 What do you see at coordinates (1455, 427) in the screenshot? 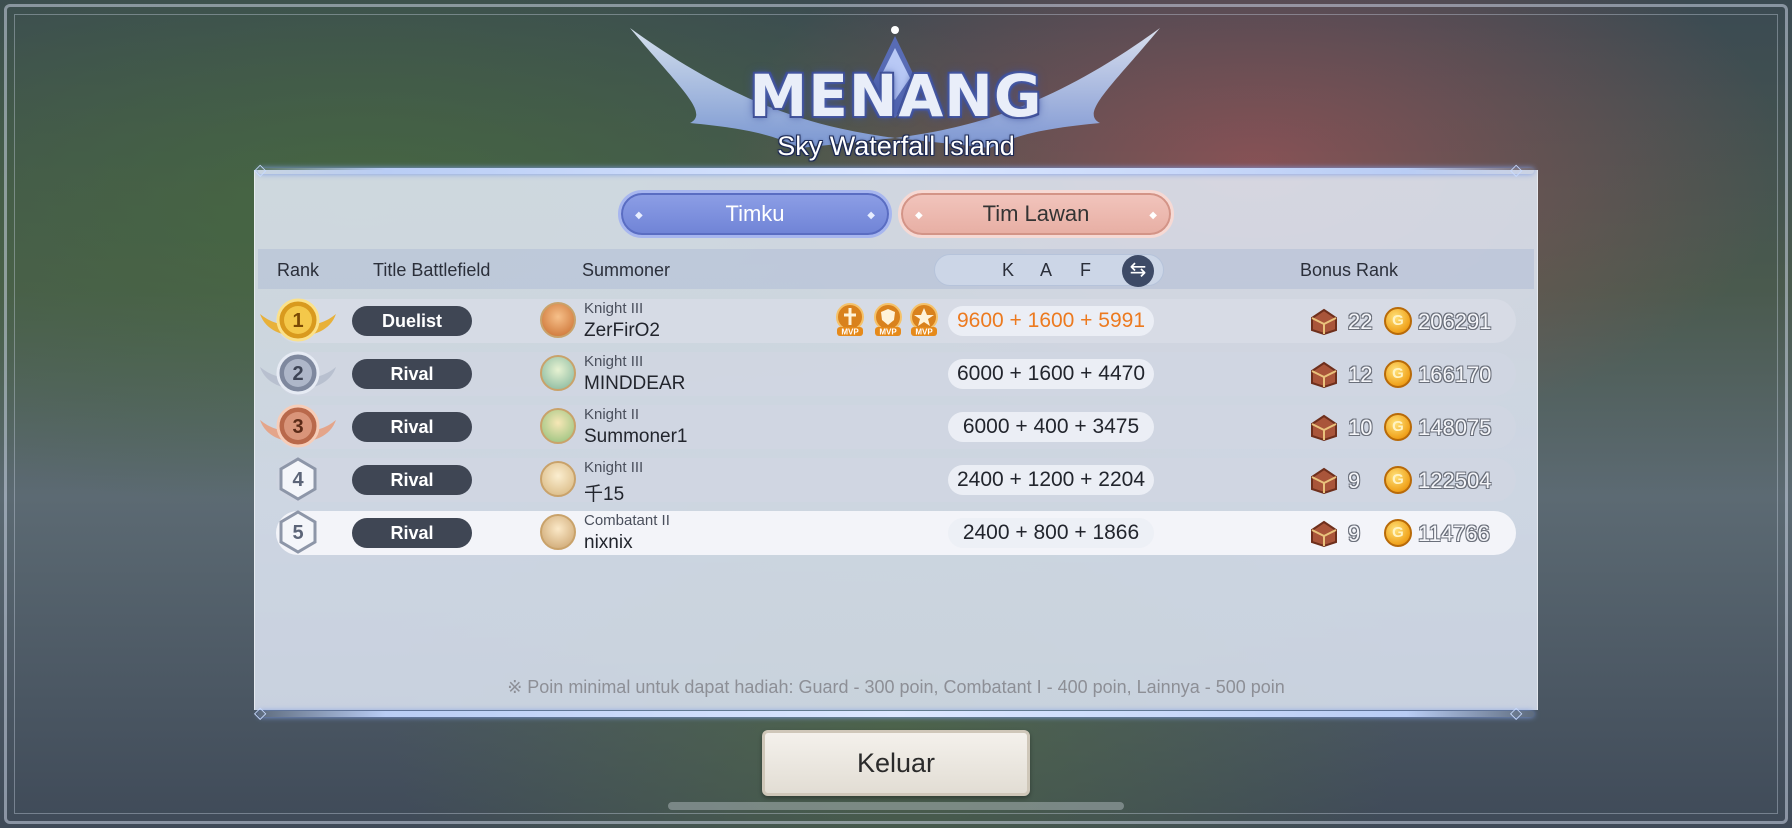
I see `coin-count: 148075` at bounding box center [1455, 427].